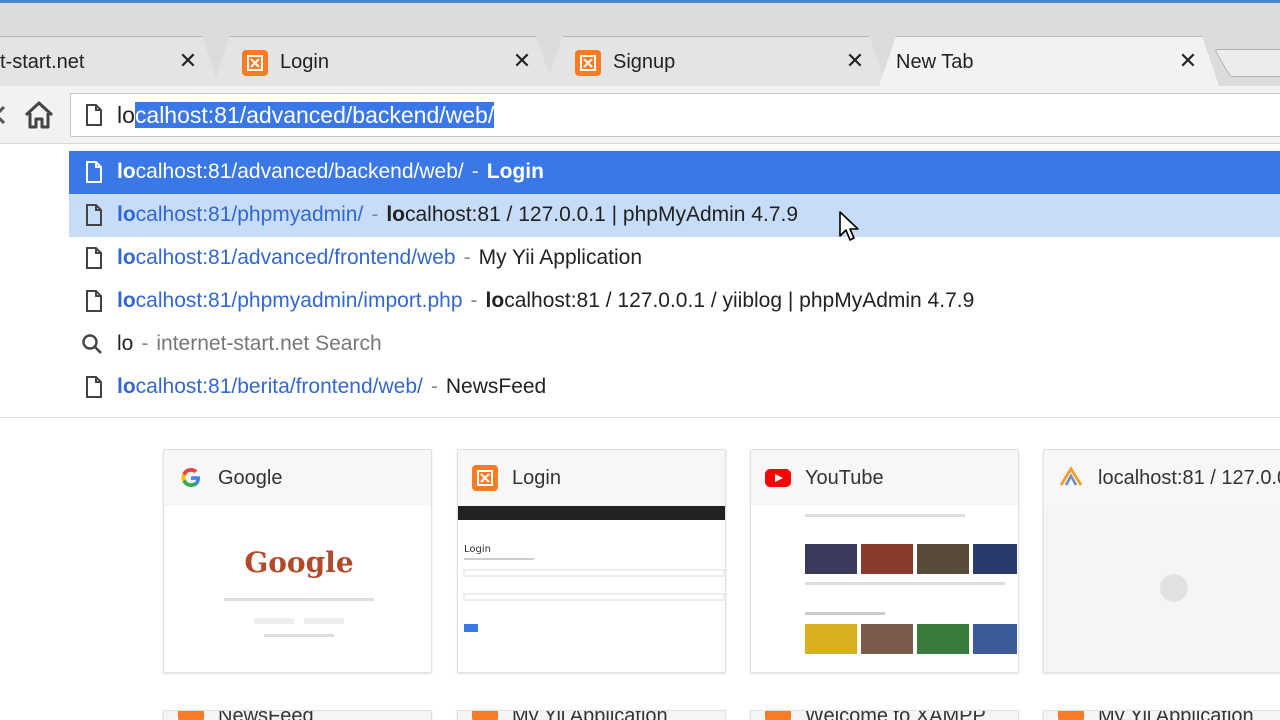  Describe the element at coordinates (778, 478) in the screenshot. I see `youtube-icon` at that location.